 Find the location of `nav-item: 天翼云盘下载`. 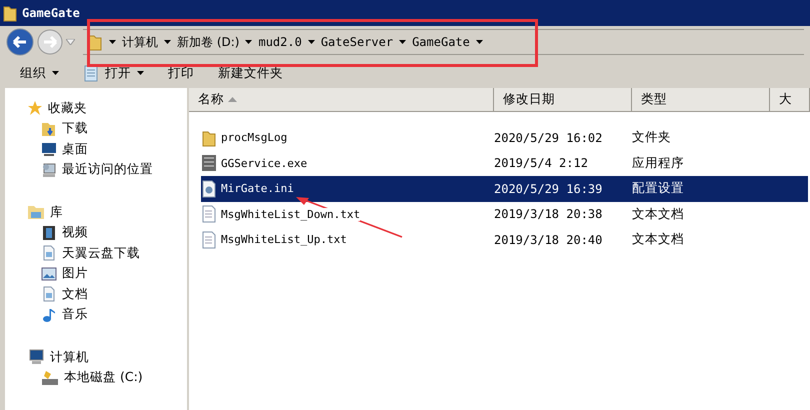

nav-item: 天翼云盘下载 is located at coordinates (96, 253).